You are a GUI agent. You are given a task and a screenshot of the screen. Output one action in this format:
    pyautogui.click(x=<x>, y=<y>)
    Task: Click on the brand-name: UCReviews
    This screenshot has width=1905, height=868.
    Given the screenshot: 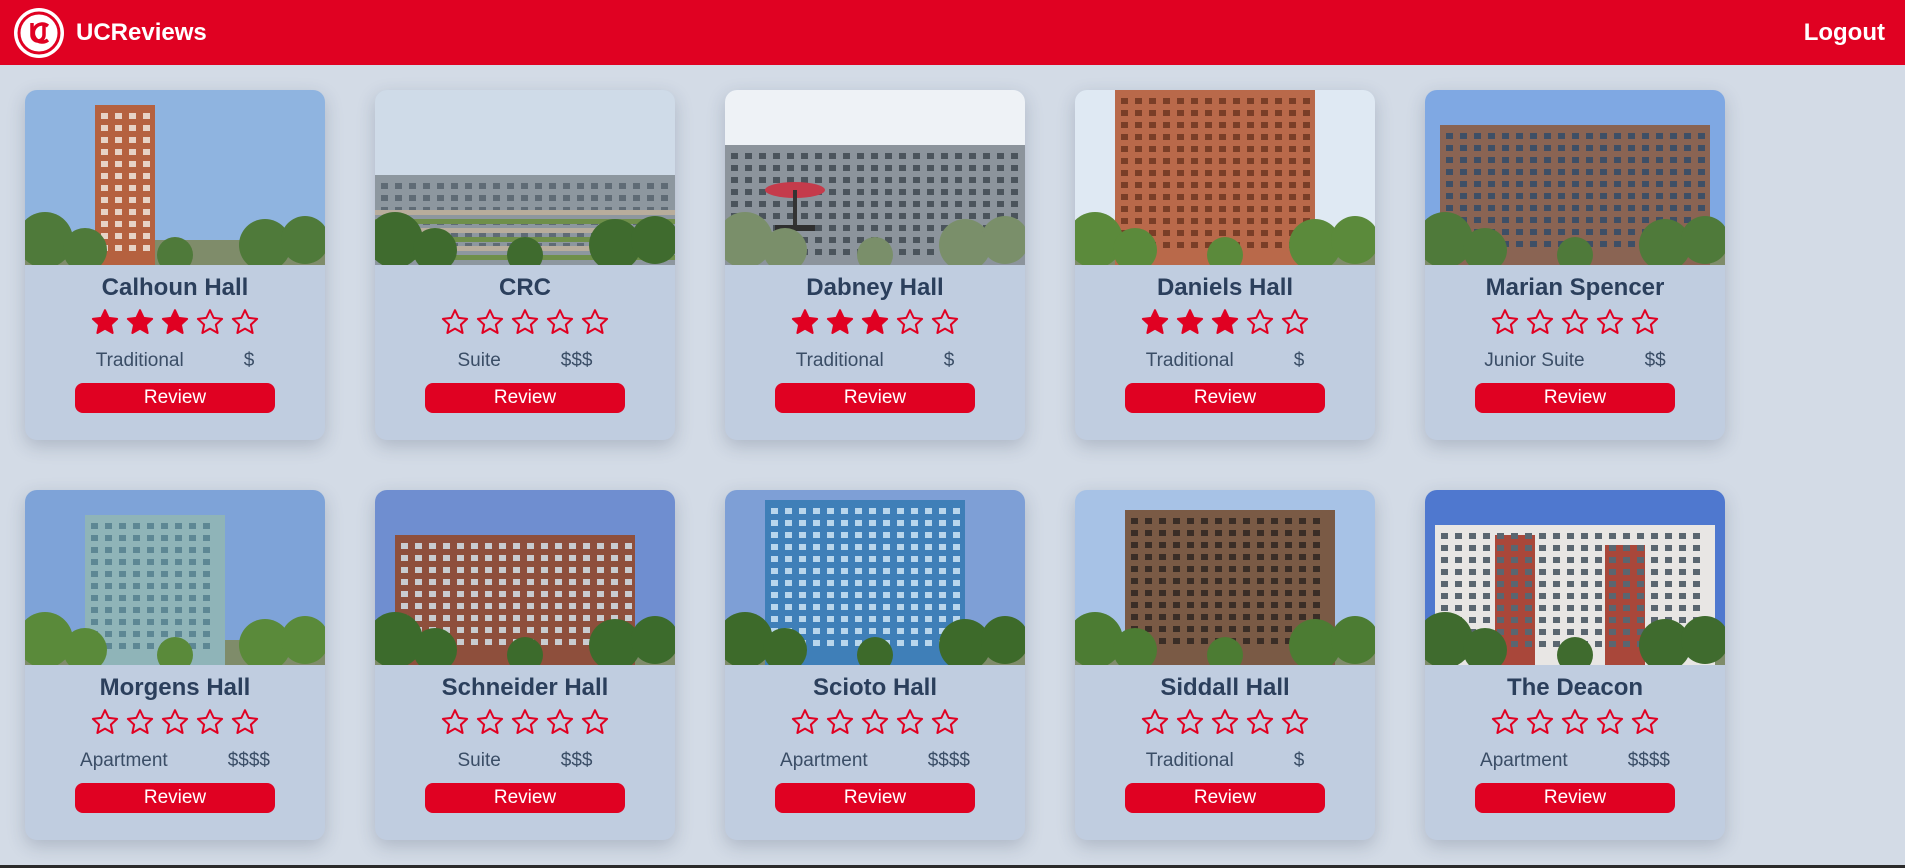 What is the action you would take?
    pyautogui.click(x=141, y=32)
    